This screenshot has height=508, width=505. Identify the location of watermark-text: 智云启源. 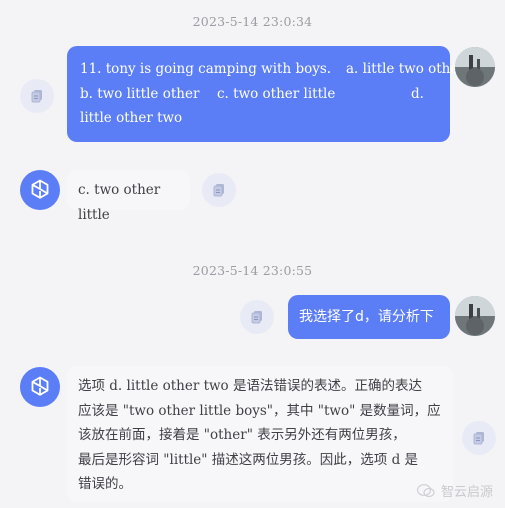
(466, 492).